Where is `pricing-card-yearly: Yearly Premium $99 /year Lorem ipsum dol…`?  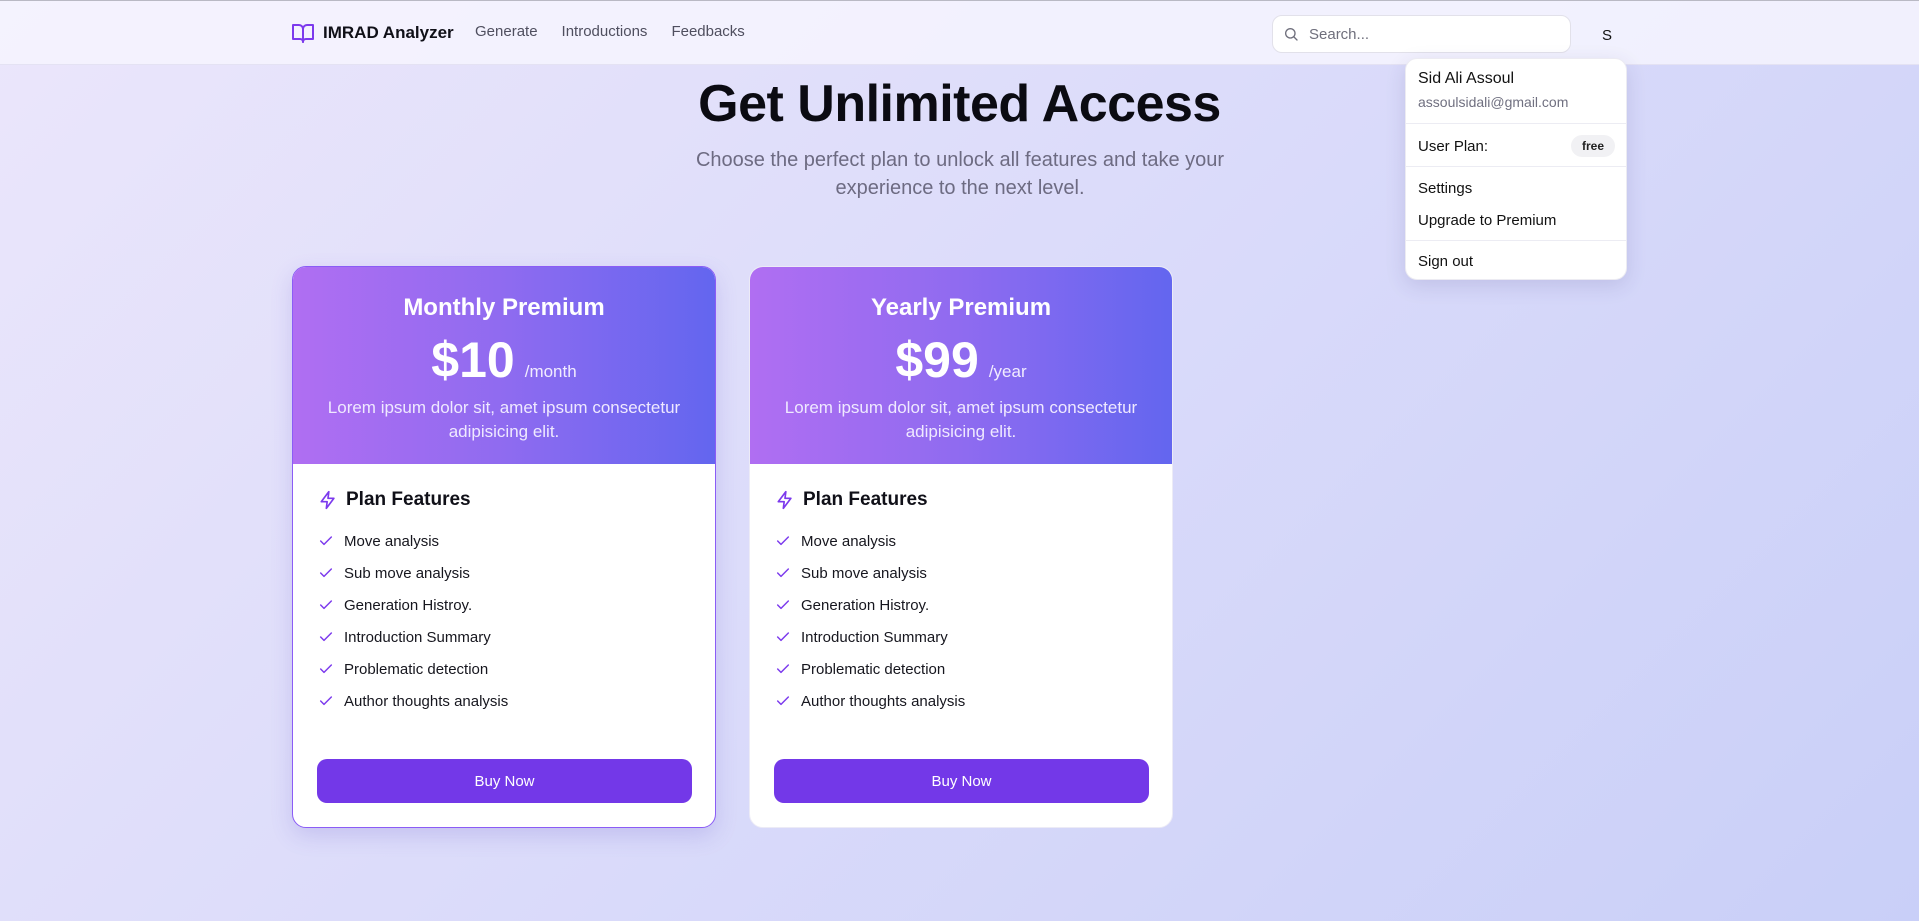 pricing-card-yearly: Yearly Premium $99 /year Lorem ipsum dol… is located at coordinates (961, 547).